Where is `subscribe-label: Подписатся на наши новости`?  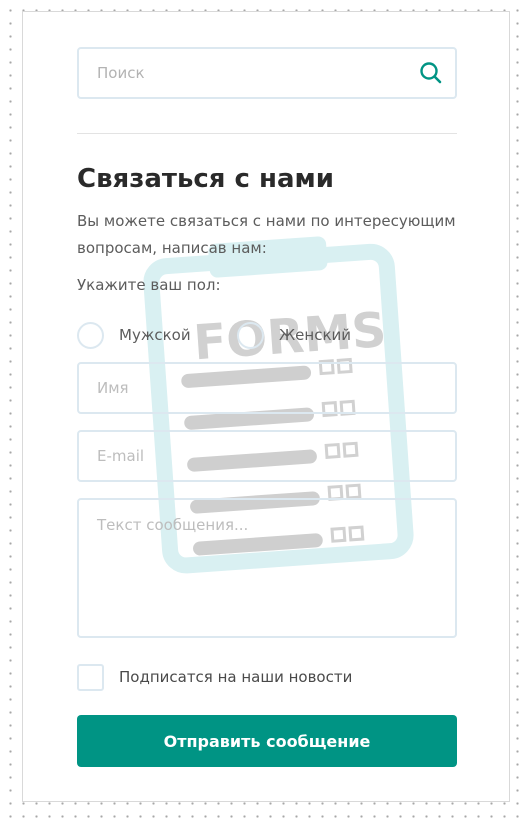 subscribe-label: Подписатся на наши новости is located at coordinates (236, 677).